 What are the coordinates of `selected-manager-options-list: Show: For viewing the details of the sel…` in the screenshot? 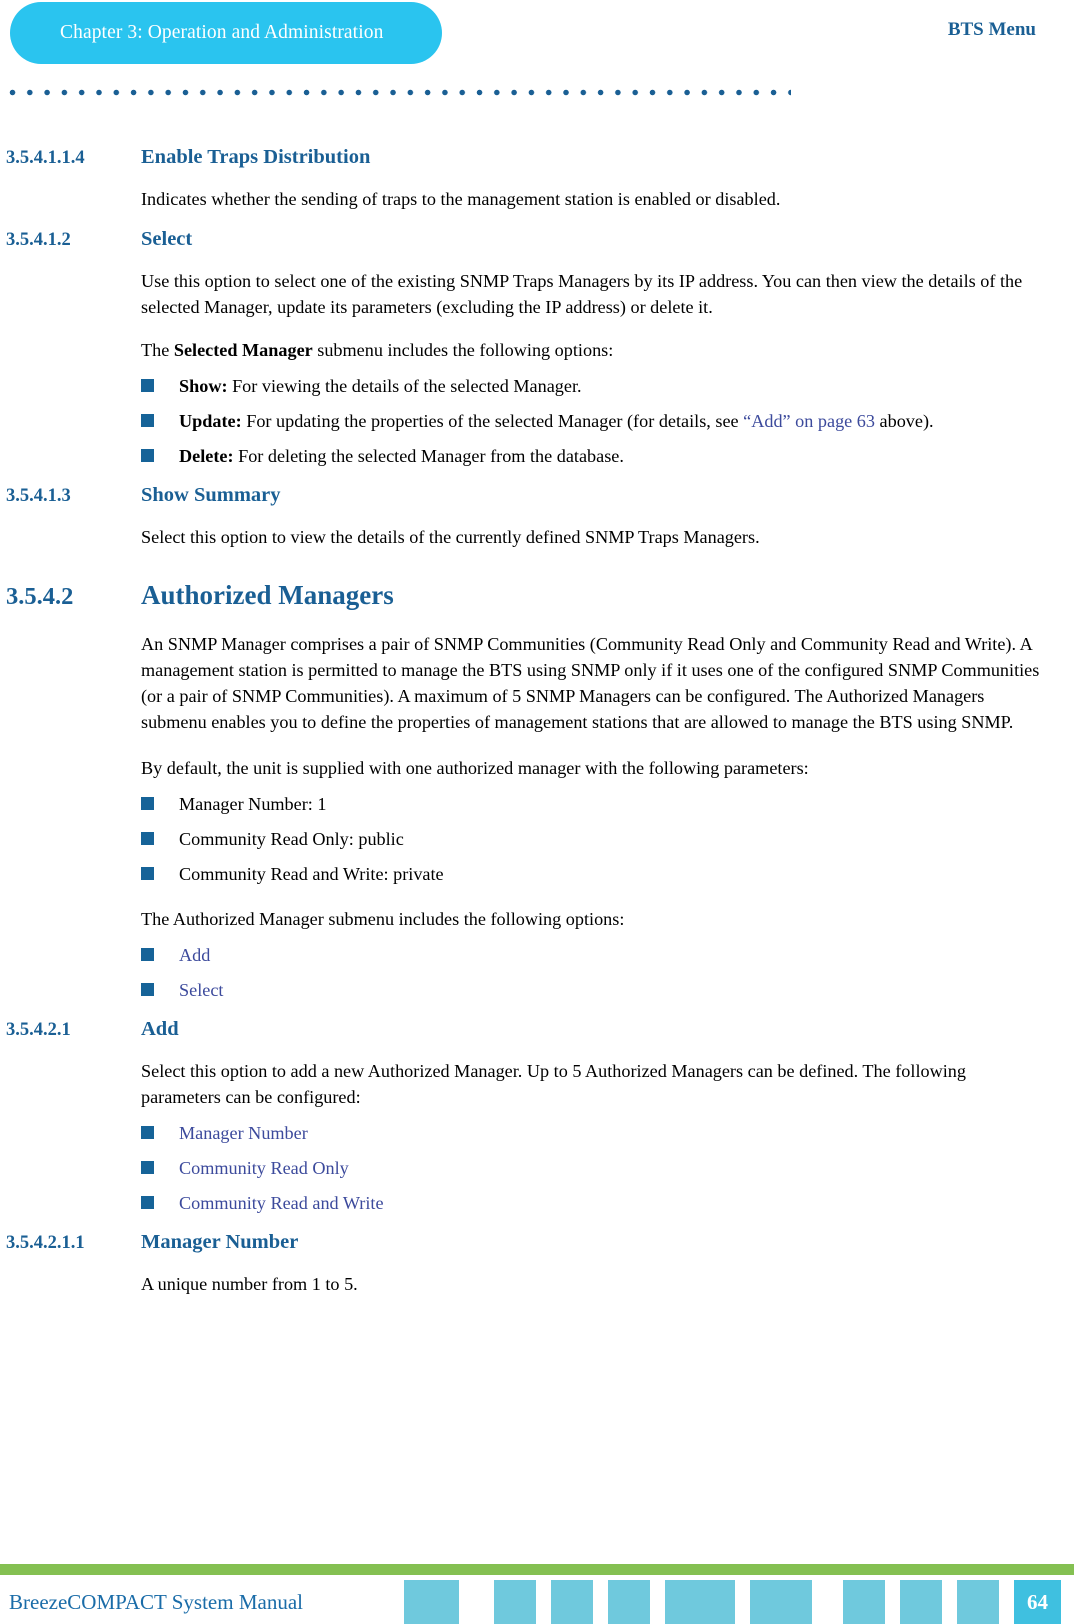 It's located at (537, 415).